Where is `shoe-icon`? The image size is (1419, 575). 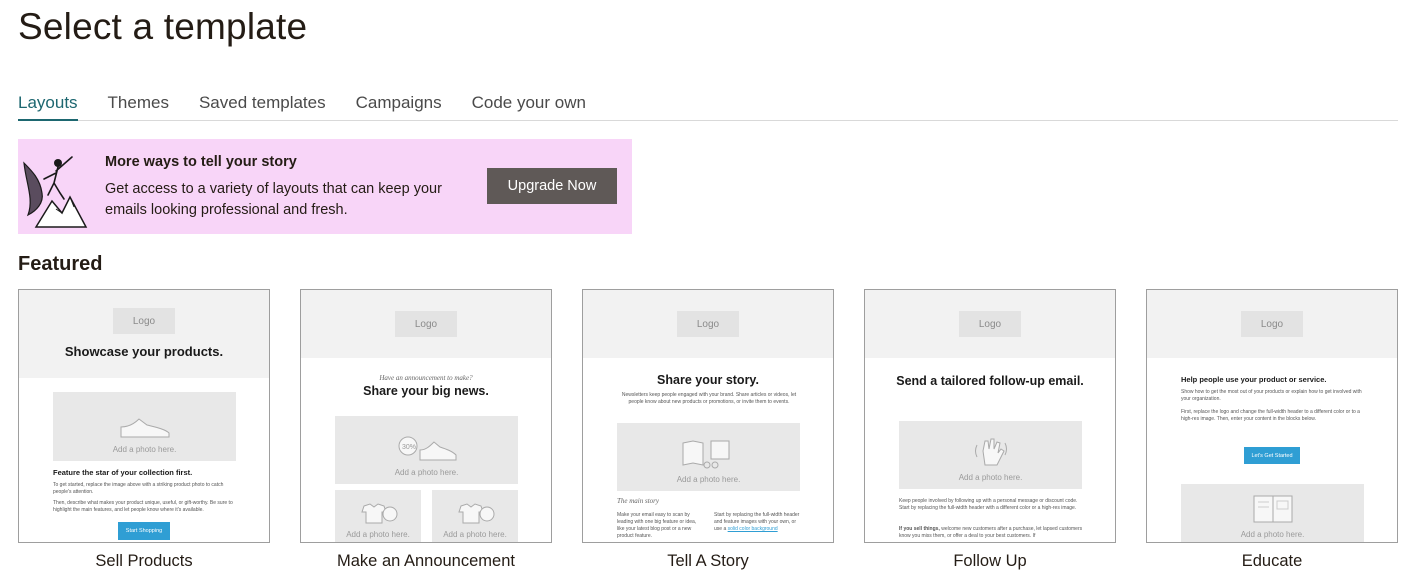 shoe-icon is located at coordinates (144, 428).